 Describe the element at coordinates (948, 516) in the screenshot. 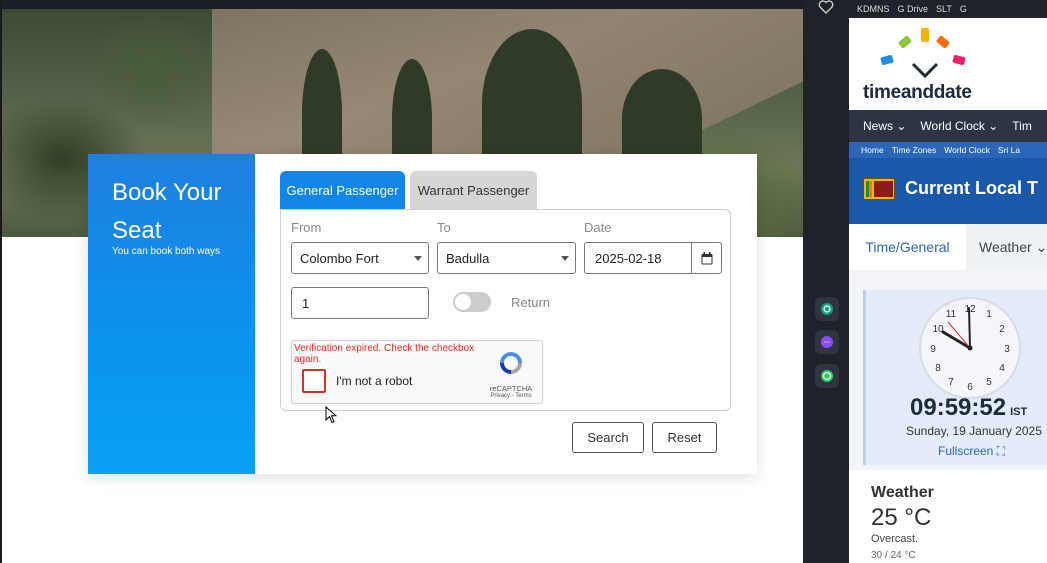

I see `weather-card: Weather 25 °C Overcast. 30 / 24 °C` at that location.